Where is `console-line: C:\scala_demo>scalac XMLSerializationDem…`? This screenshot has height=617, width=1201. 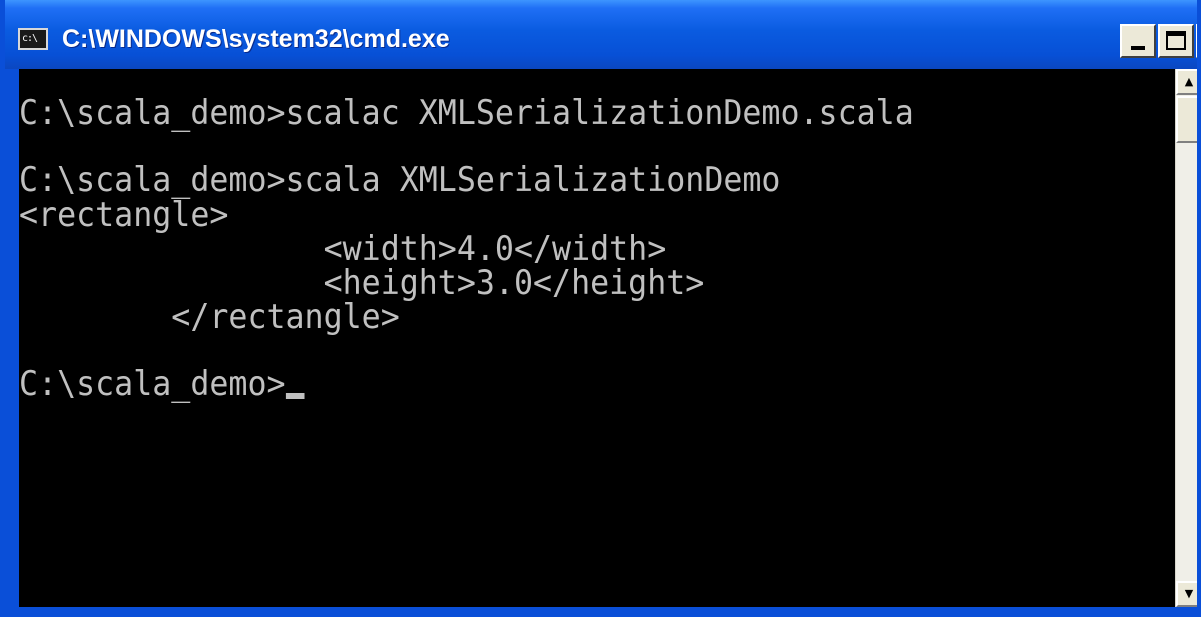 console-line: C:\scala_demo>scalac XMLSerializationDem… is located at coordinates (466, 113).